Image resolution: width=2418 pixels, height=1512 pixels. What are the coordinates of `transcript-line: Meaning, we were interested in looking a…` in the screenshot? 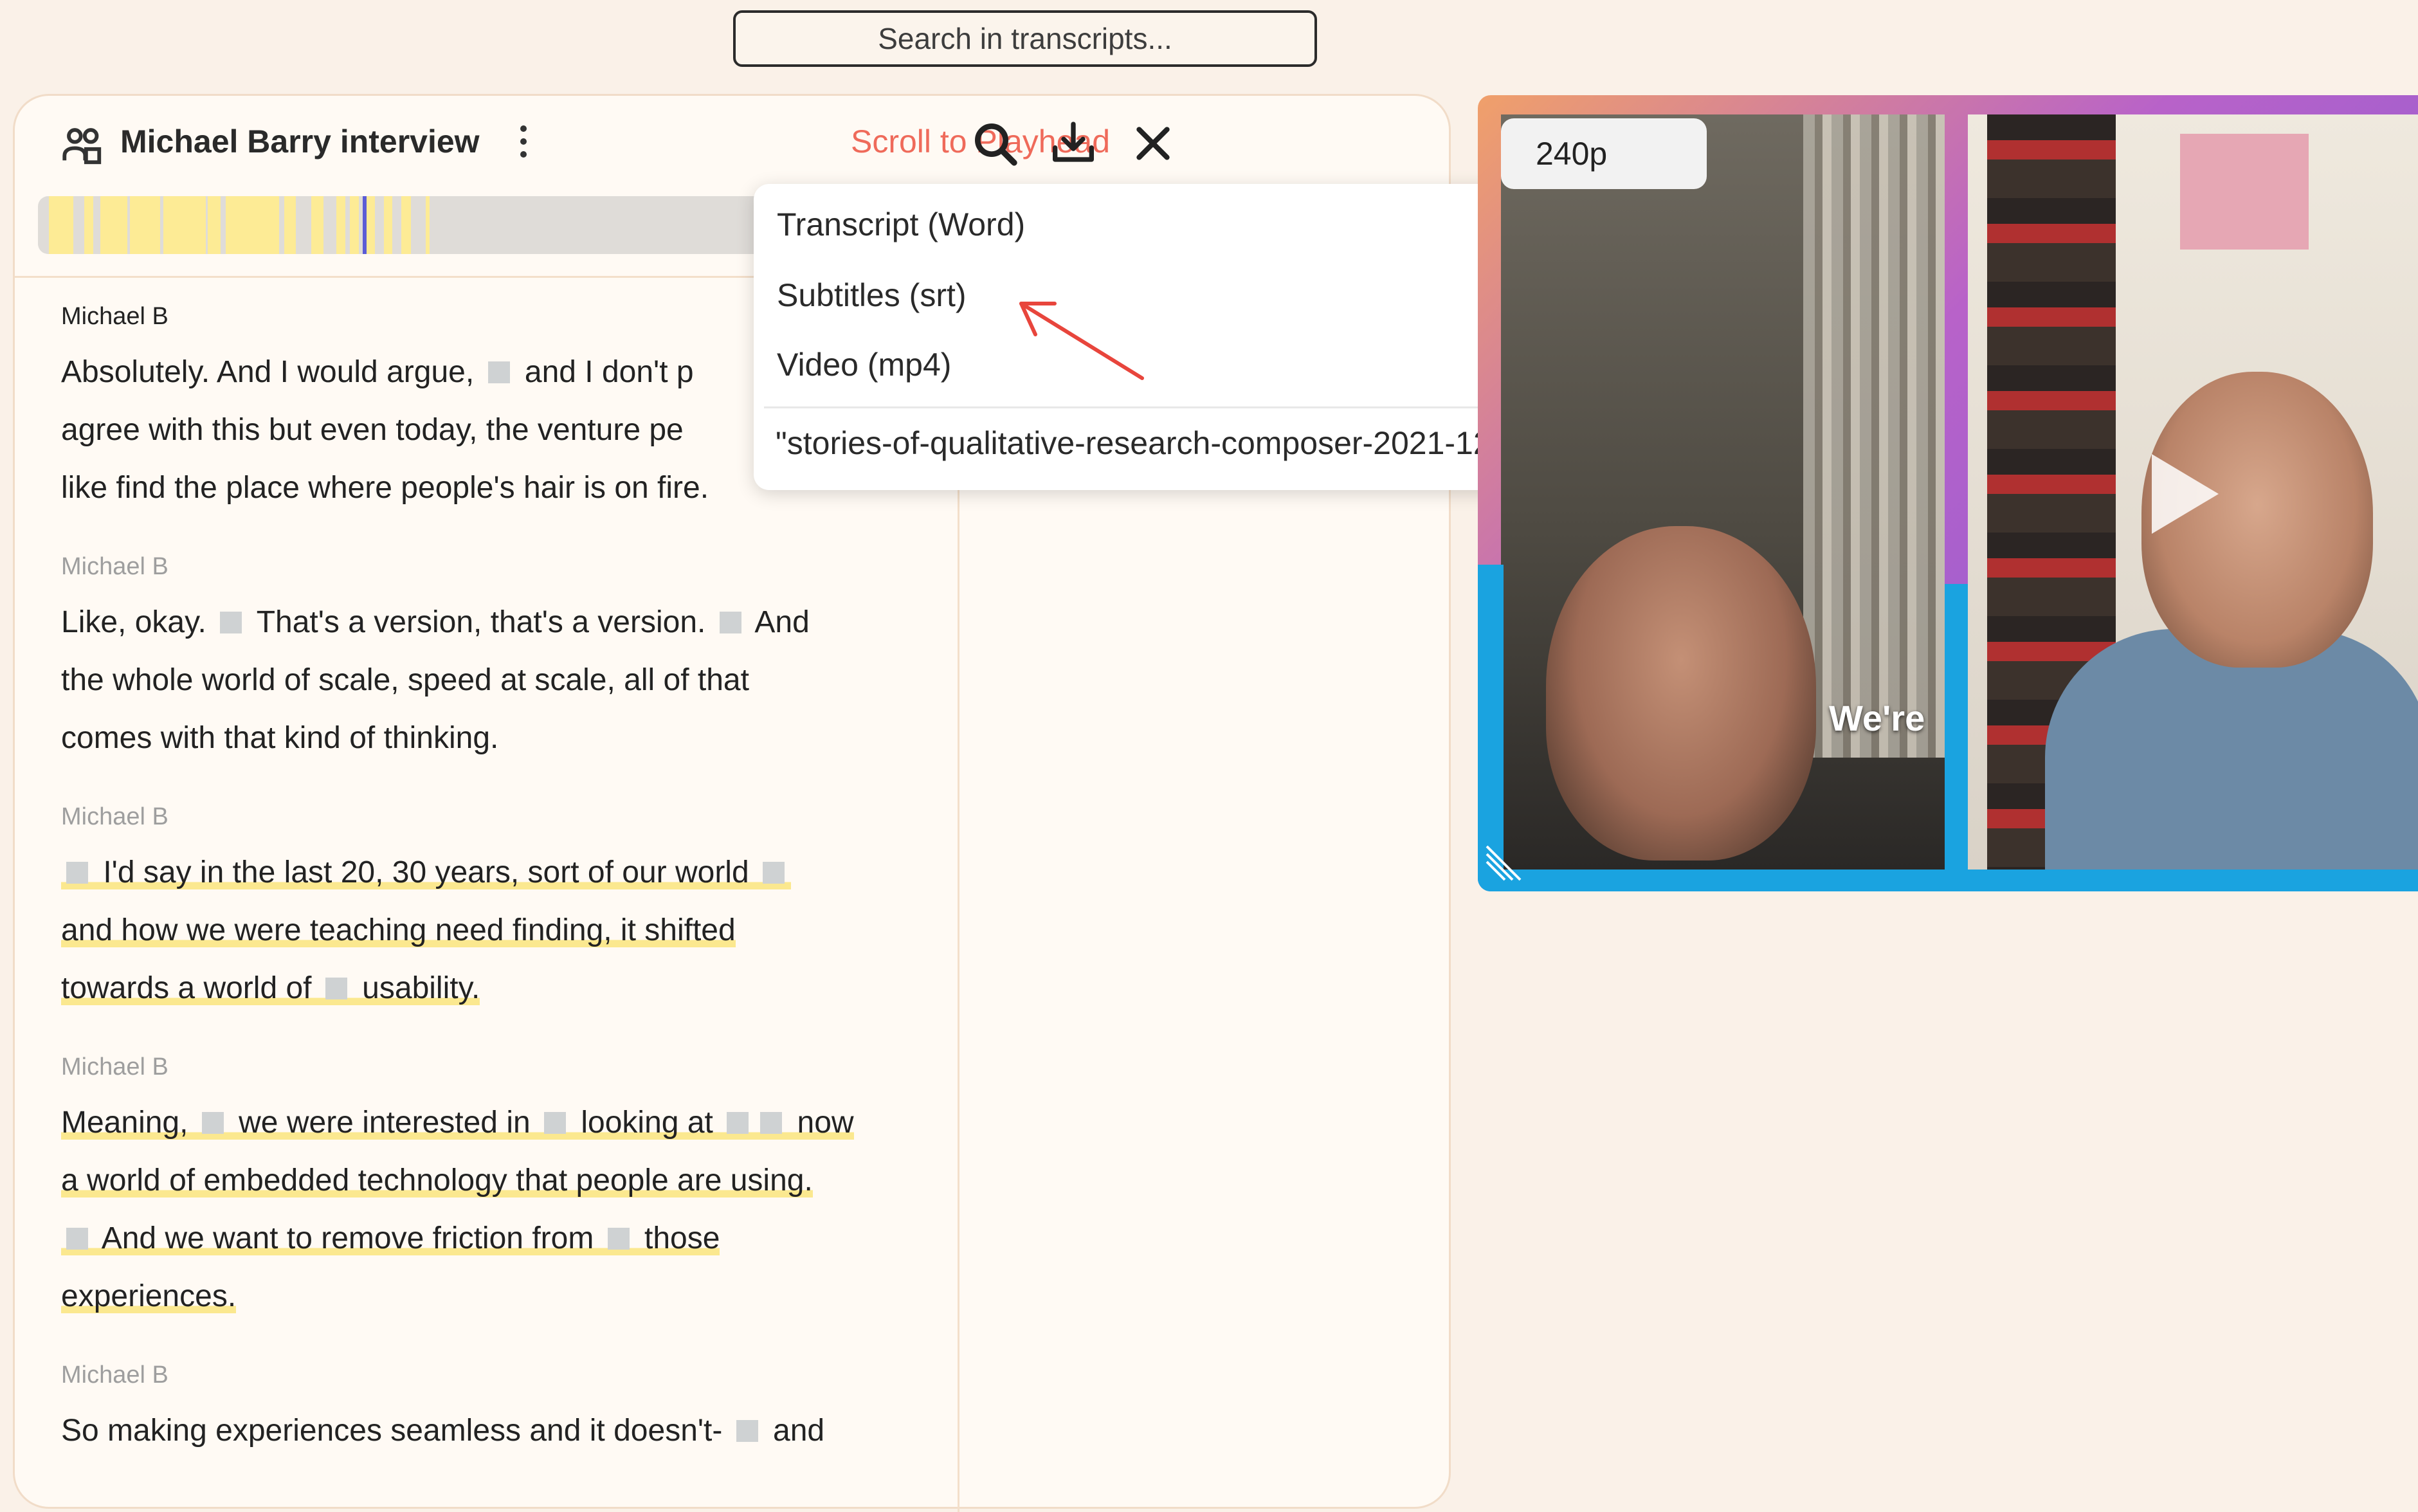 It's located at (508, 1123).